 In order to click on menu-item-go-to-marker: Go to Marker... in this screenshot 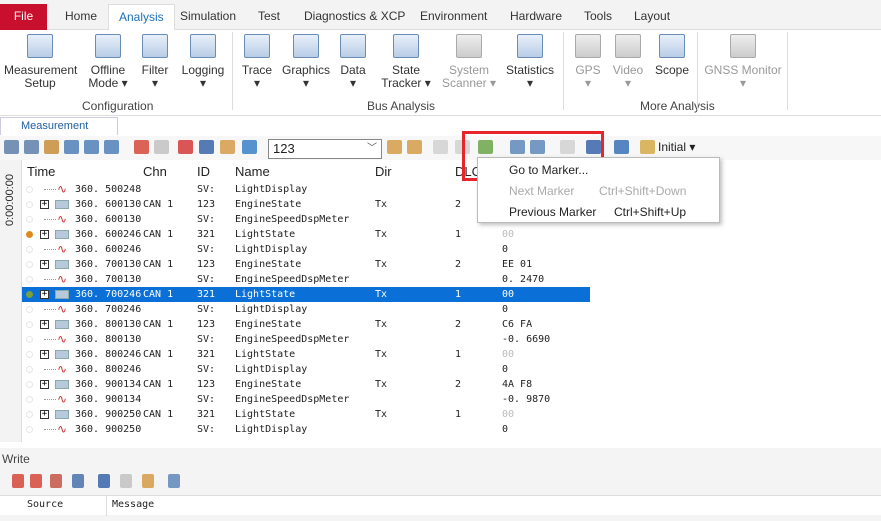, I will do `click(548, 170)`.